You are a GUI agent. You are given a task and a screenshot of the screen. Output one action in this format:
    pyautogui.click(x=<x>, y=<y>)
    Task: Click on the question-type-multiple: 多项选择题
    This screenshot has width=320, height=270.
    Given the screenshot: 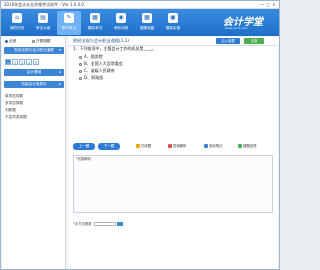 What is the action you would take?
    pyautogui.click(x=14, y=103)
    